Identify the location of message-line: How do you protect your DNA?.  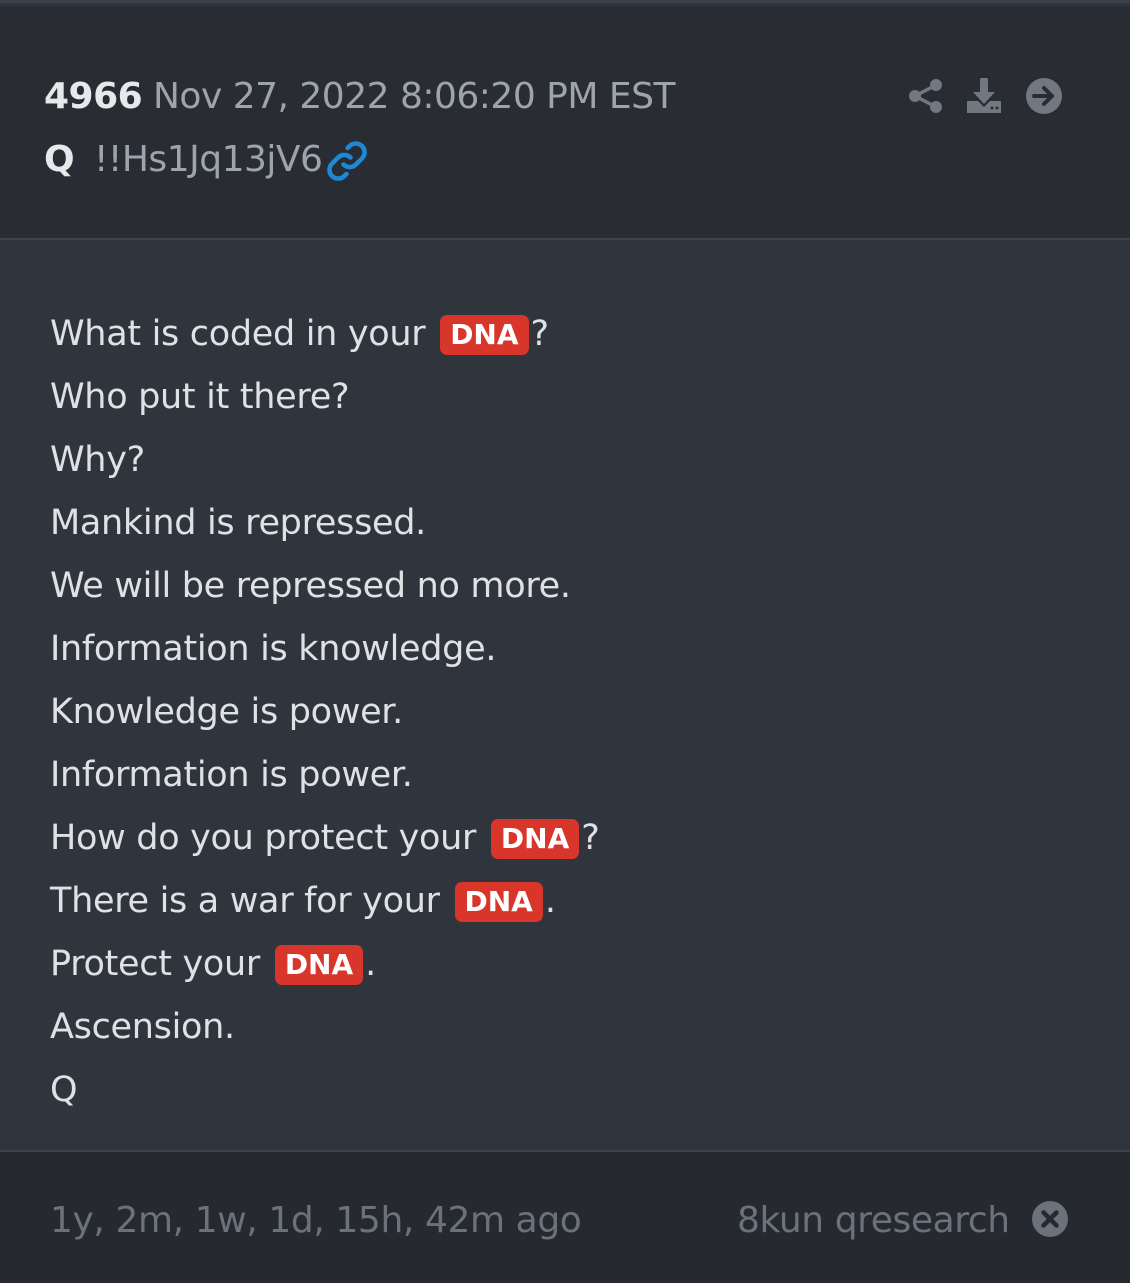
(325, 838).